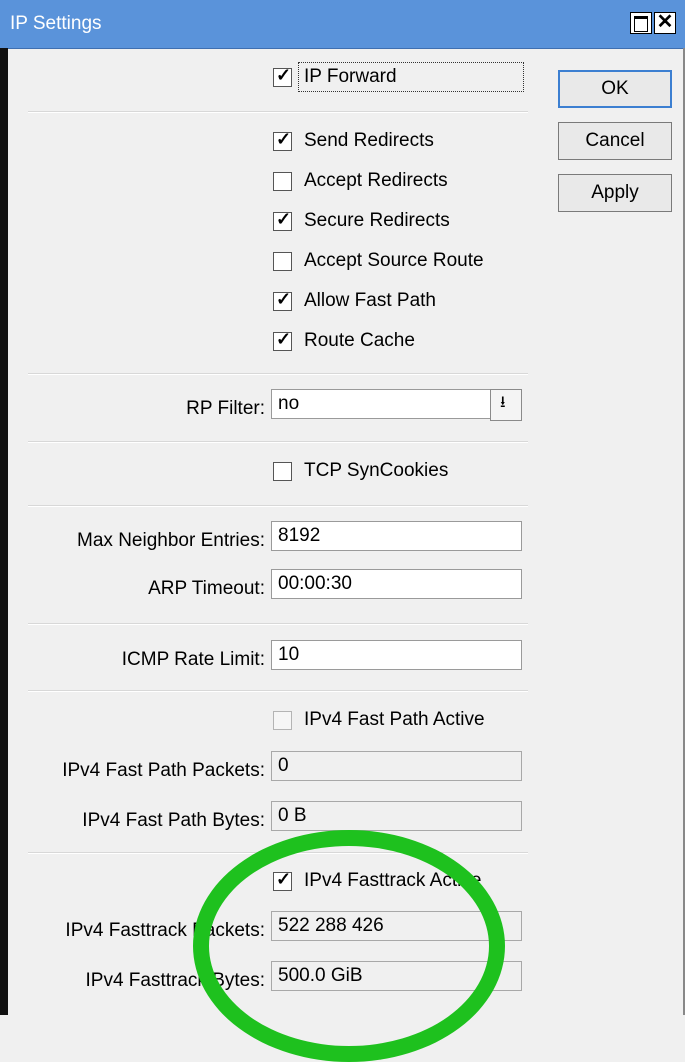 This screenshot has height=1062, width=685. Describe the element at coordinates (376, 180) in the screenshot. I see `accept-redirects-label: Accept Redirects` at that location.